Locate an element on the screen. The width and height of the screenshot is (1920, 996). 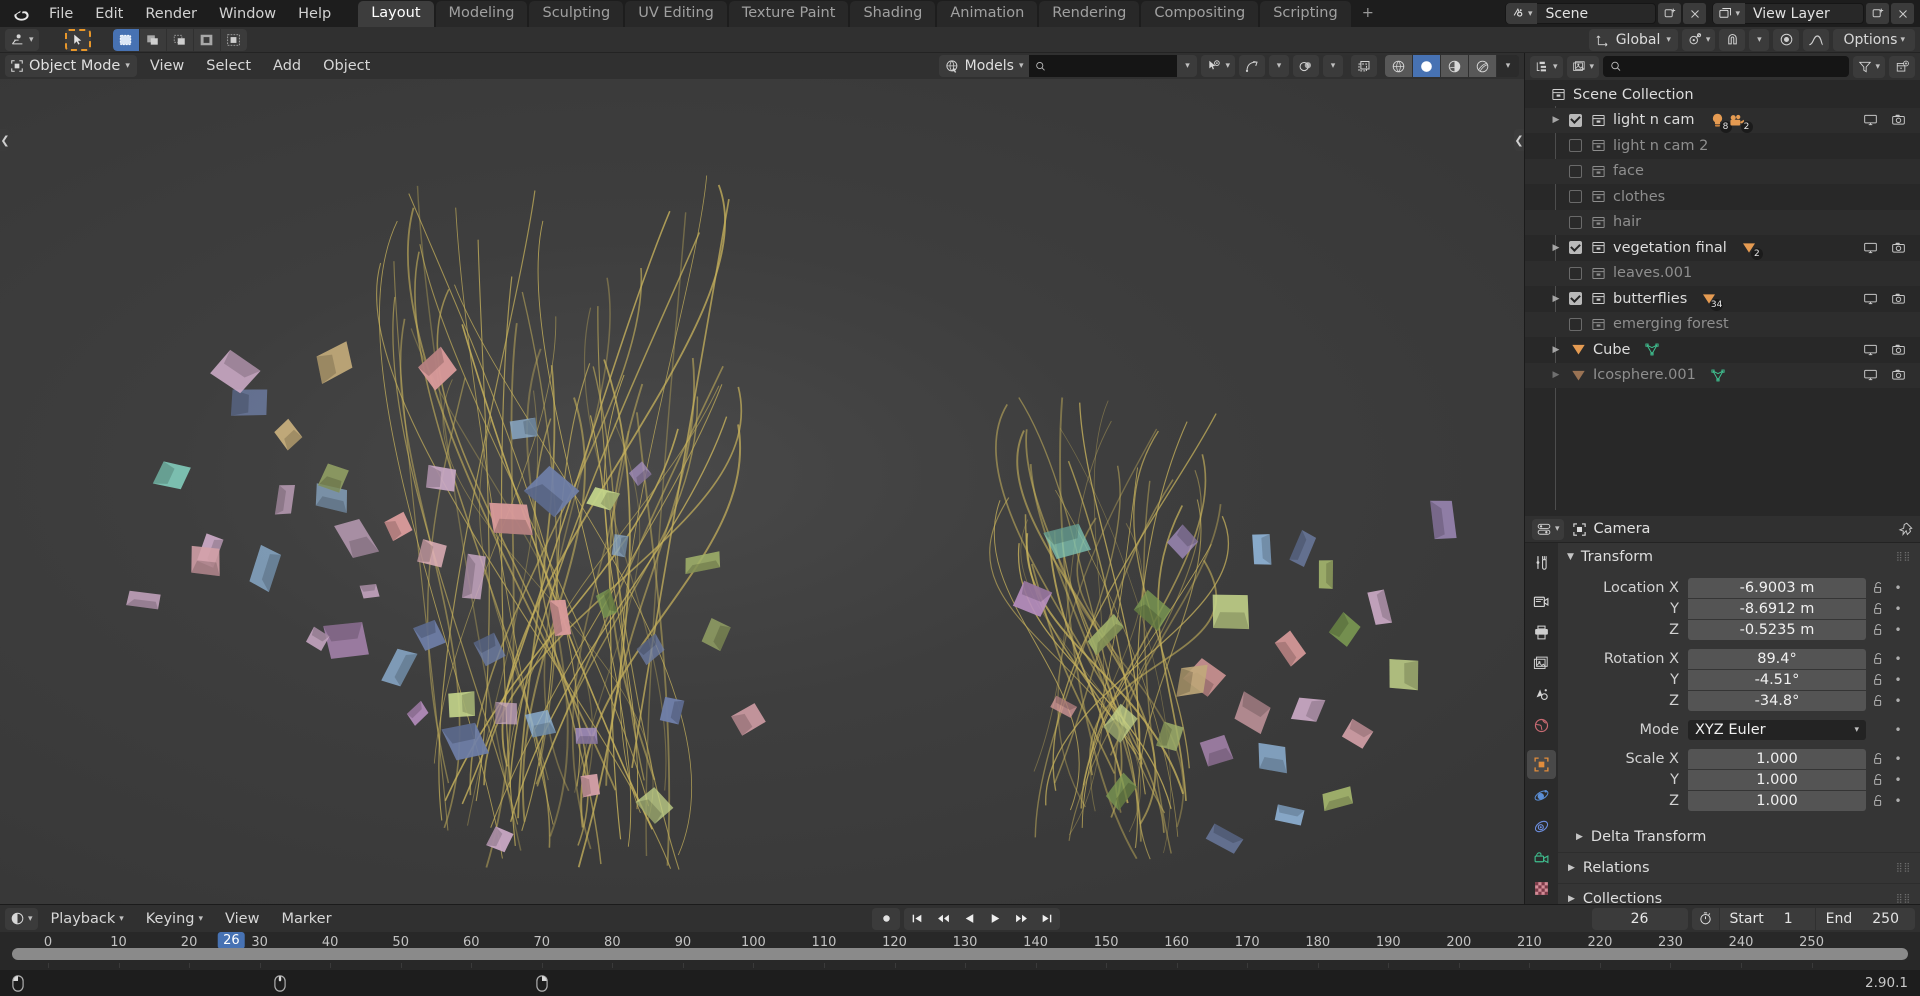
properties-tab-object-data is located at coordinates (1541, 857).